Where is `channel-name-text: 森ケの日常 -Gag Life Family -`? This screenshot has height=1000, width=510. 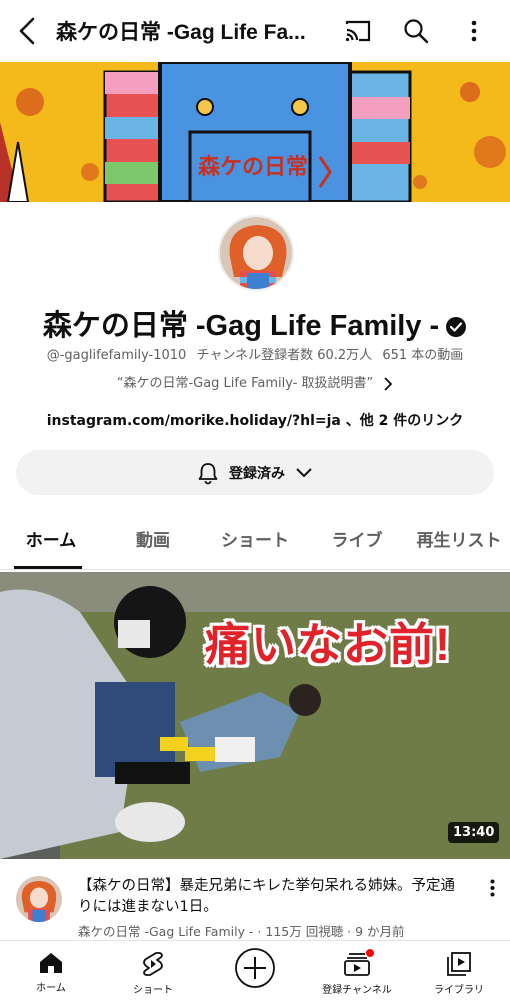 channel-name-text: 森ケの日常 -Gag Life Family - is located at coordinates (241, 326).